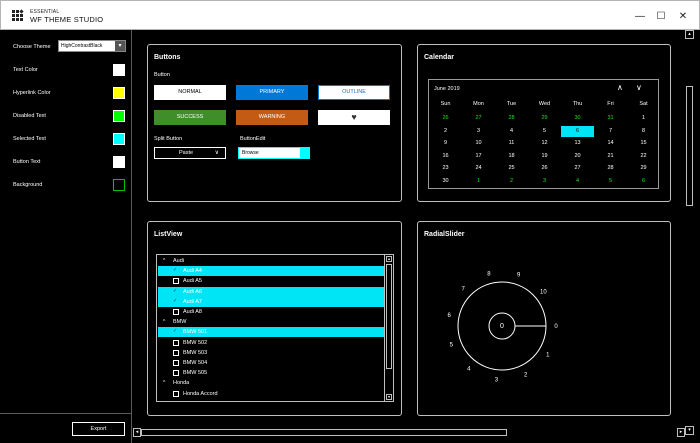  Describe the element at coordinates (271, 312) in the screenshot. I see `list-item: Audi A8` at that location.